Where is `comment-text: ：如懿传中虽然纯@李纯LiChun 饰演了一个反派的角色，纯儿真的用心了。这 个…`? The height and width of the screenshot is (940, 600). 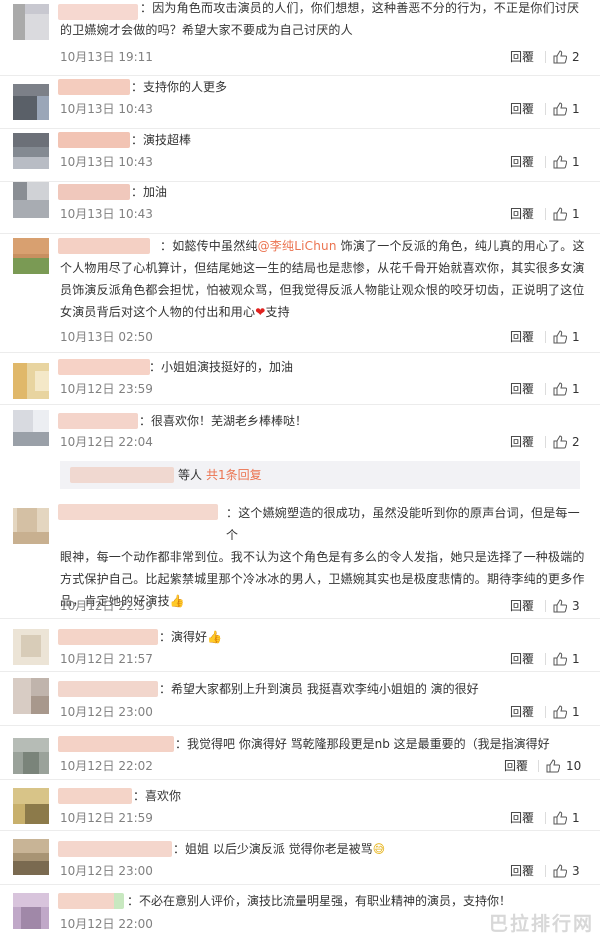 comment-text: ：如懿传中虽然纯@李纯LiChun 饰演了一个反派的角色，纯儿真的用心了。这 个… is located at coordinates (322, 279).